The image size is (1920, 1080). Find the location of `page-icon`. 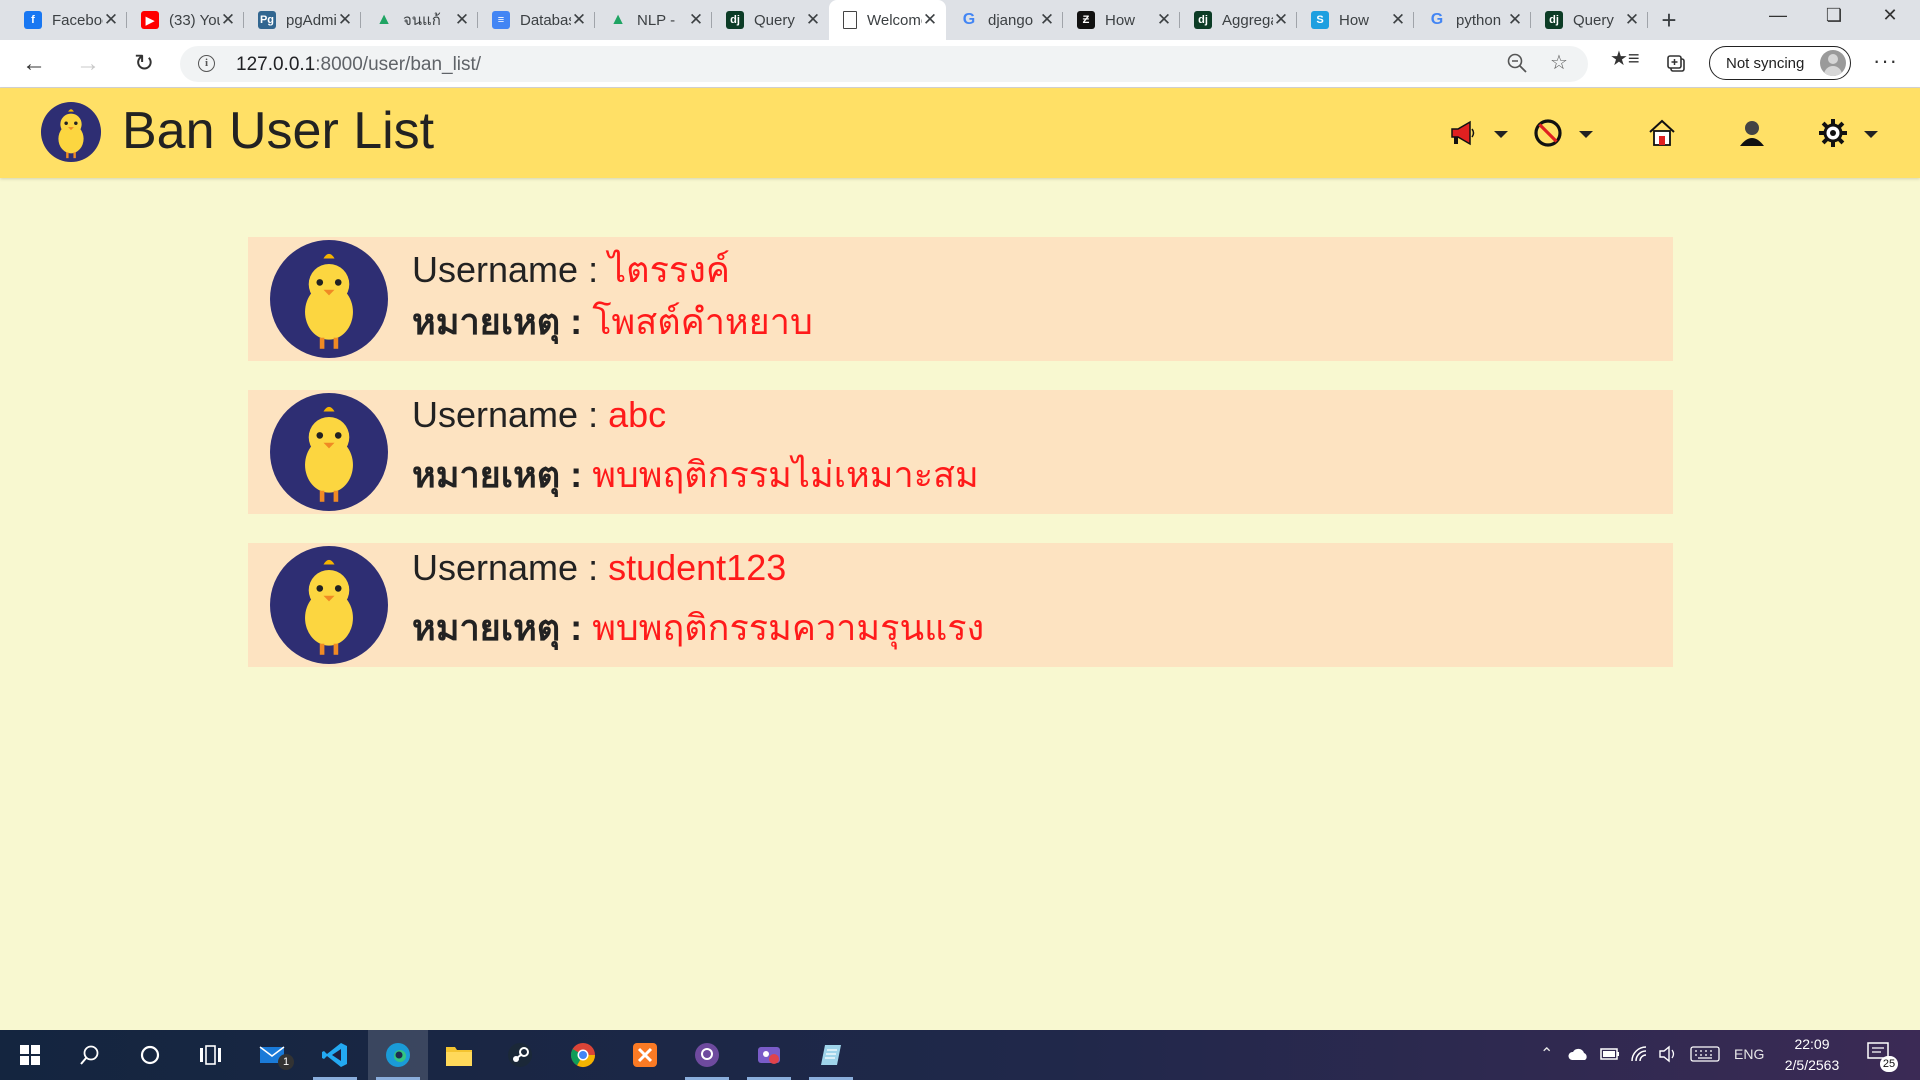

page-icon is located at coordinates (850, 20).